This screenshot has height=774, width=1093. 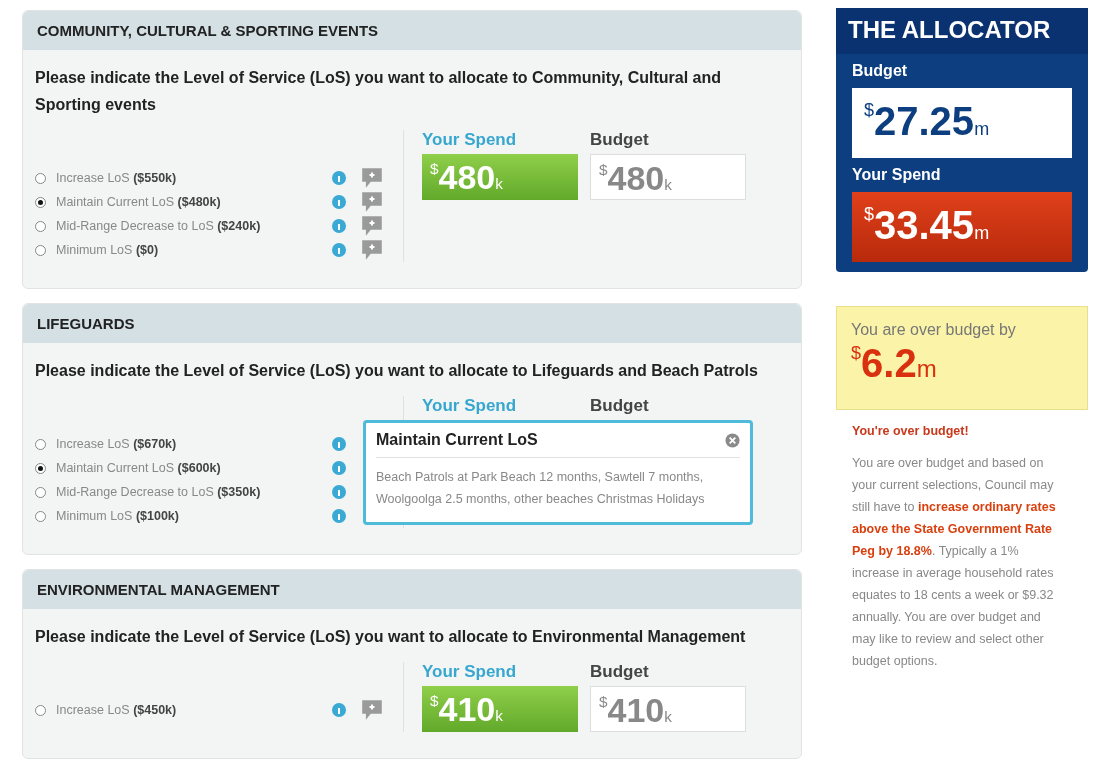 What do you see at coordinates (390, 637) in the screenshot?
I see `section-question: Please indicate the Level of Service (LoS) you want to allocate to Environmental Management` at bounding box center [390, 637].